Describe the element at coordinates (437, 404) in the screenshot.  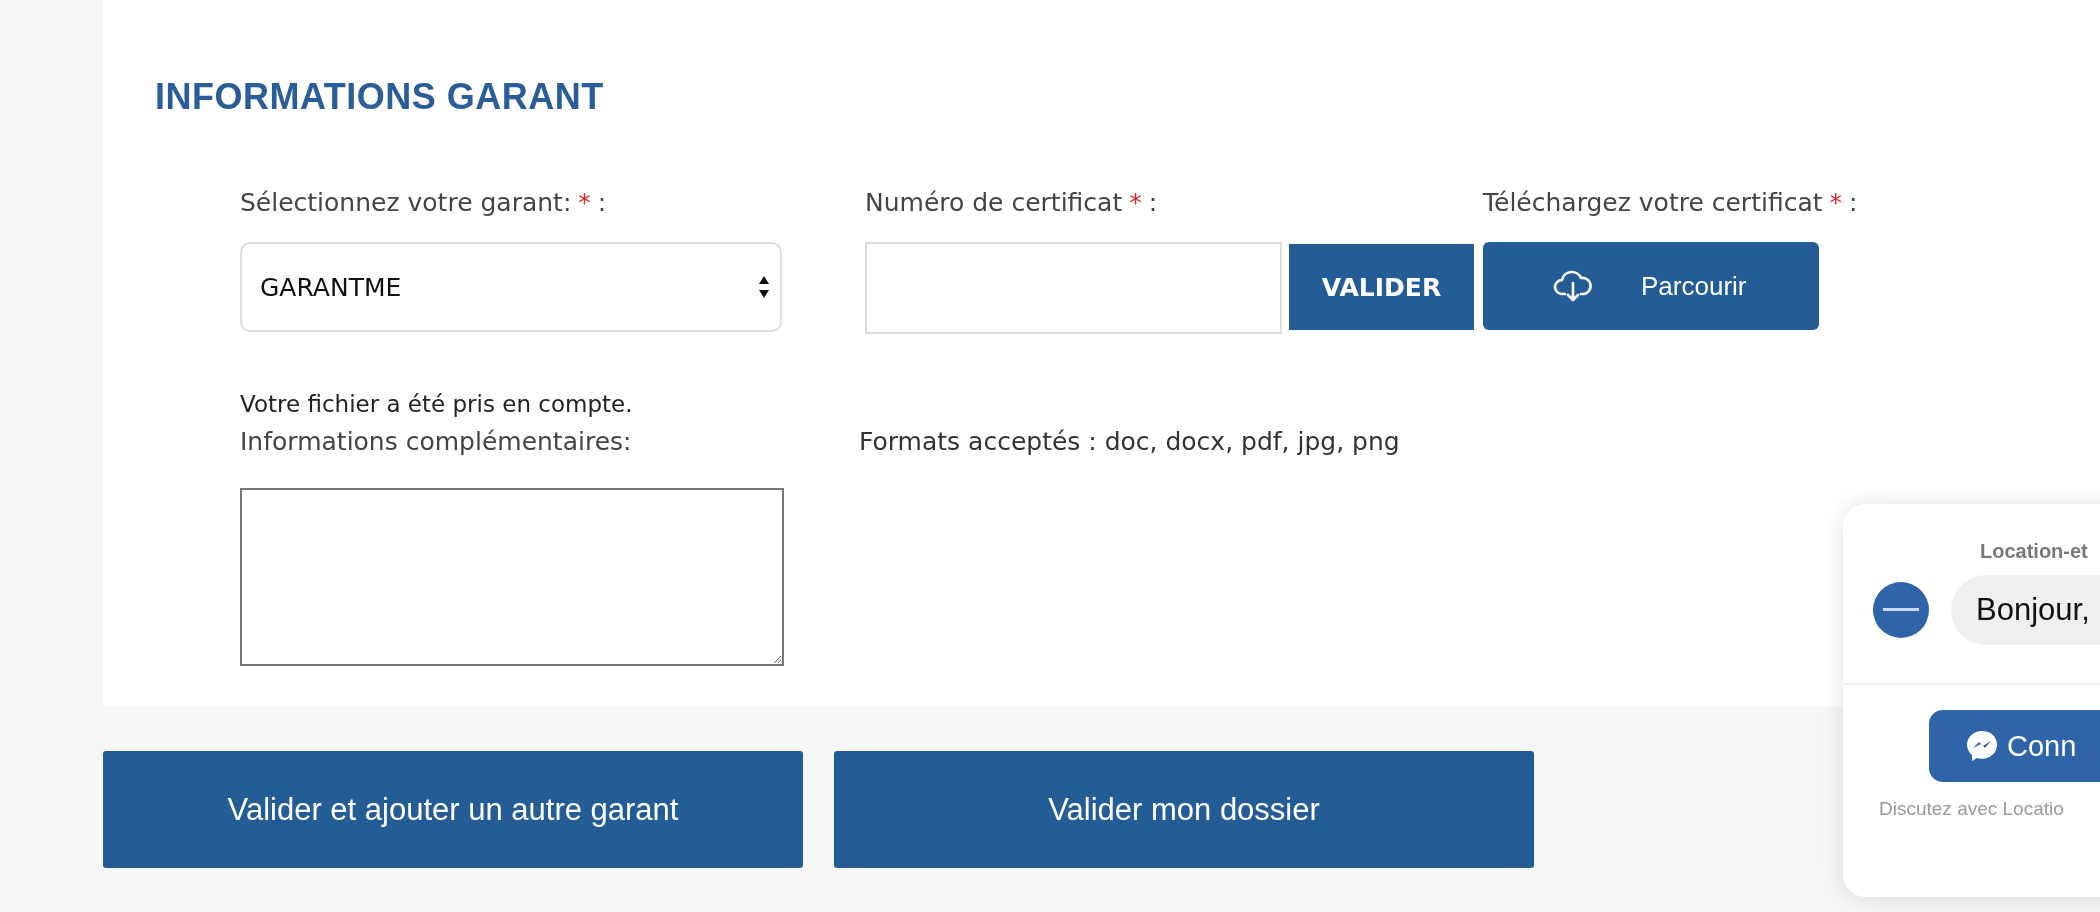
I see `file-status-text: Votre fichier a été pris en compte.` at that location.